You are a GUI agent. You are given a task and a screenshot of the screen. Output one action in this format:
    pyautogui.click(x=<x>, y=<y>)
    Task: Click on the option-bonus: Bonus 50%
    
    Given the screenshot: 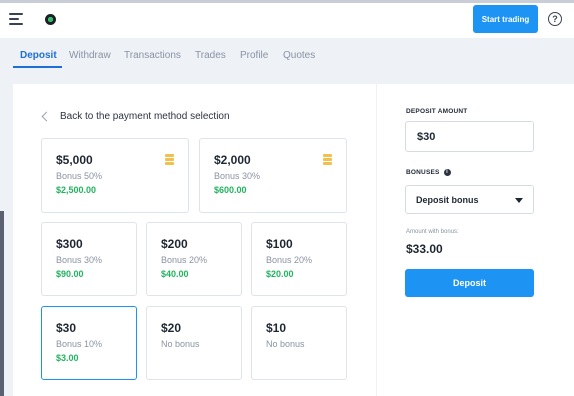 What is the action you would take?
    pyautogui.click(x=79, y=176)
    